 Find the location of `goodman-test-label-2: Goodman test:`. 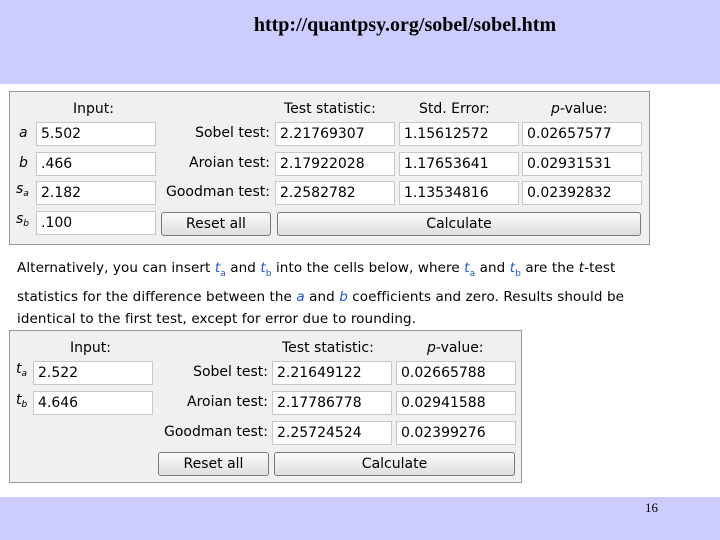

goodman-test-label-2: Goodman test: is located at coordinates (215, 432).